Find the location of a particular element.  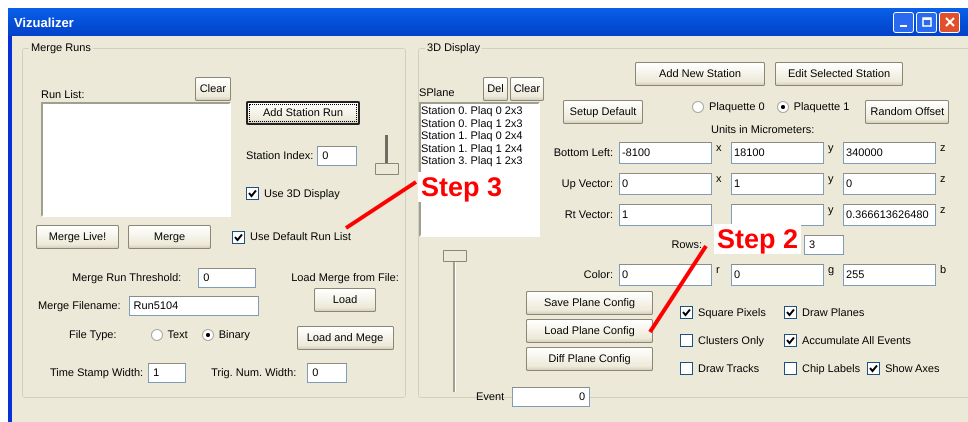

event-label: Event is located at coordinates (490, 397).